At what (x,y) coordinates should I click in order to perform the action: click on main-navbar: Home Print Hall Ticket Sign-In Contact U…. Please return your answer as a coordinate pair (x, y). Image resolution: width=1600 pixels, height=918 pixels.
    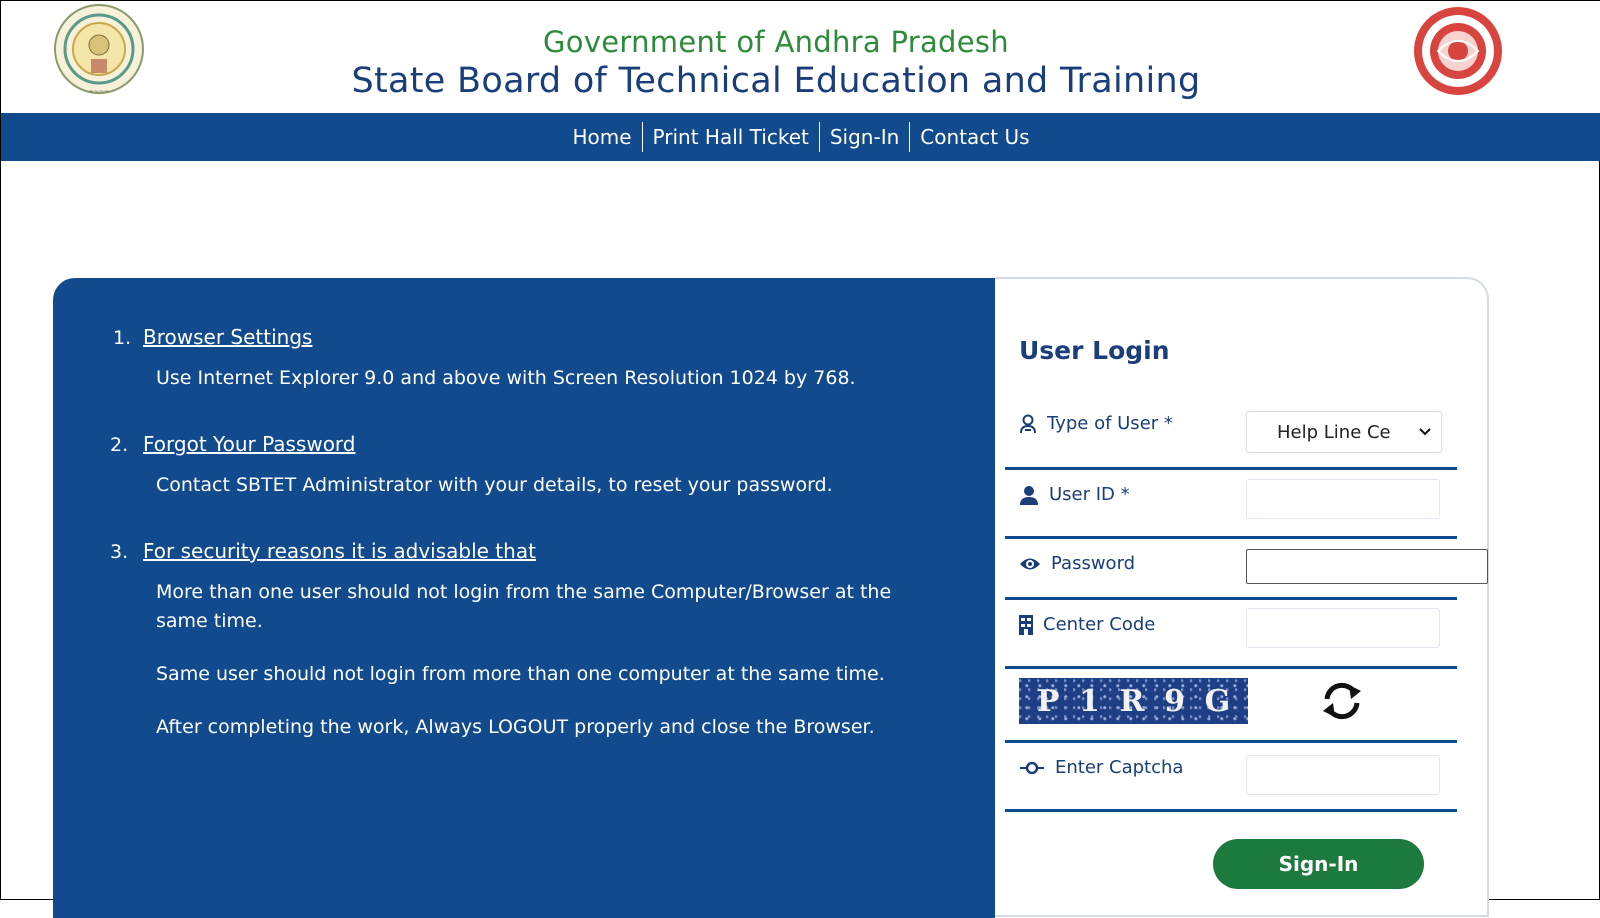
    Looking at the image, I should click on (800, 137).